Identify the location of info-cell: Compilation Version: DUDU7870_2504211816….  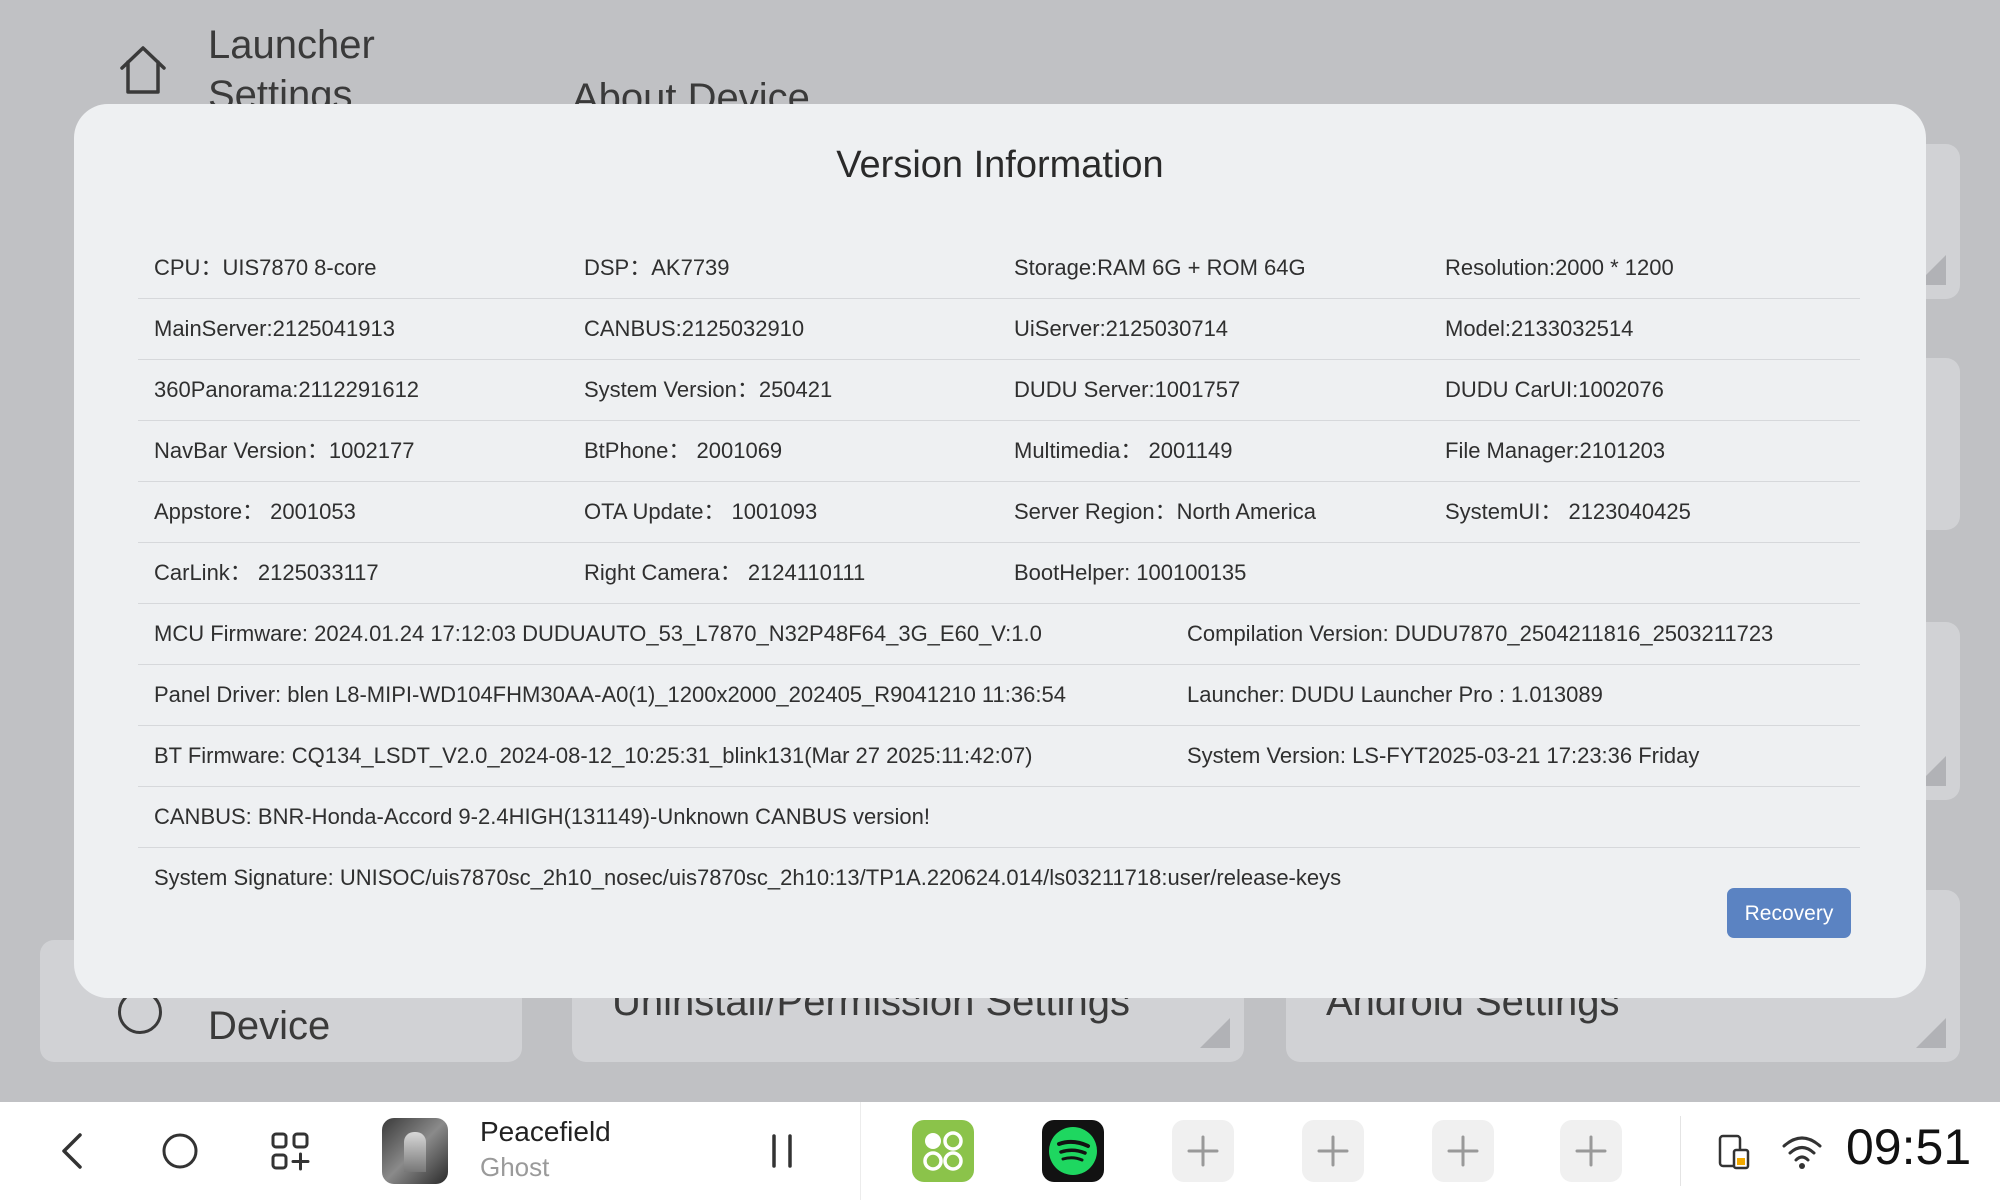
(1480, 633).